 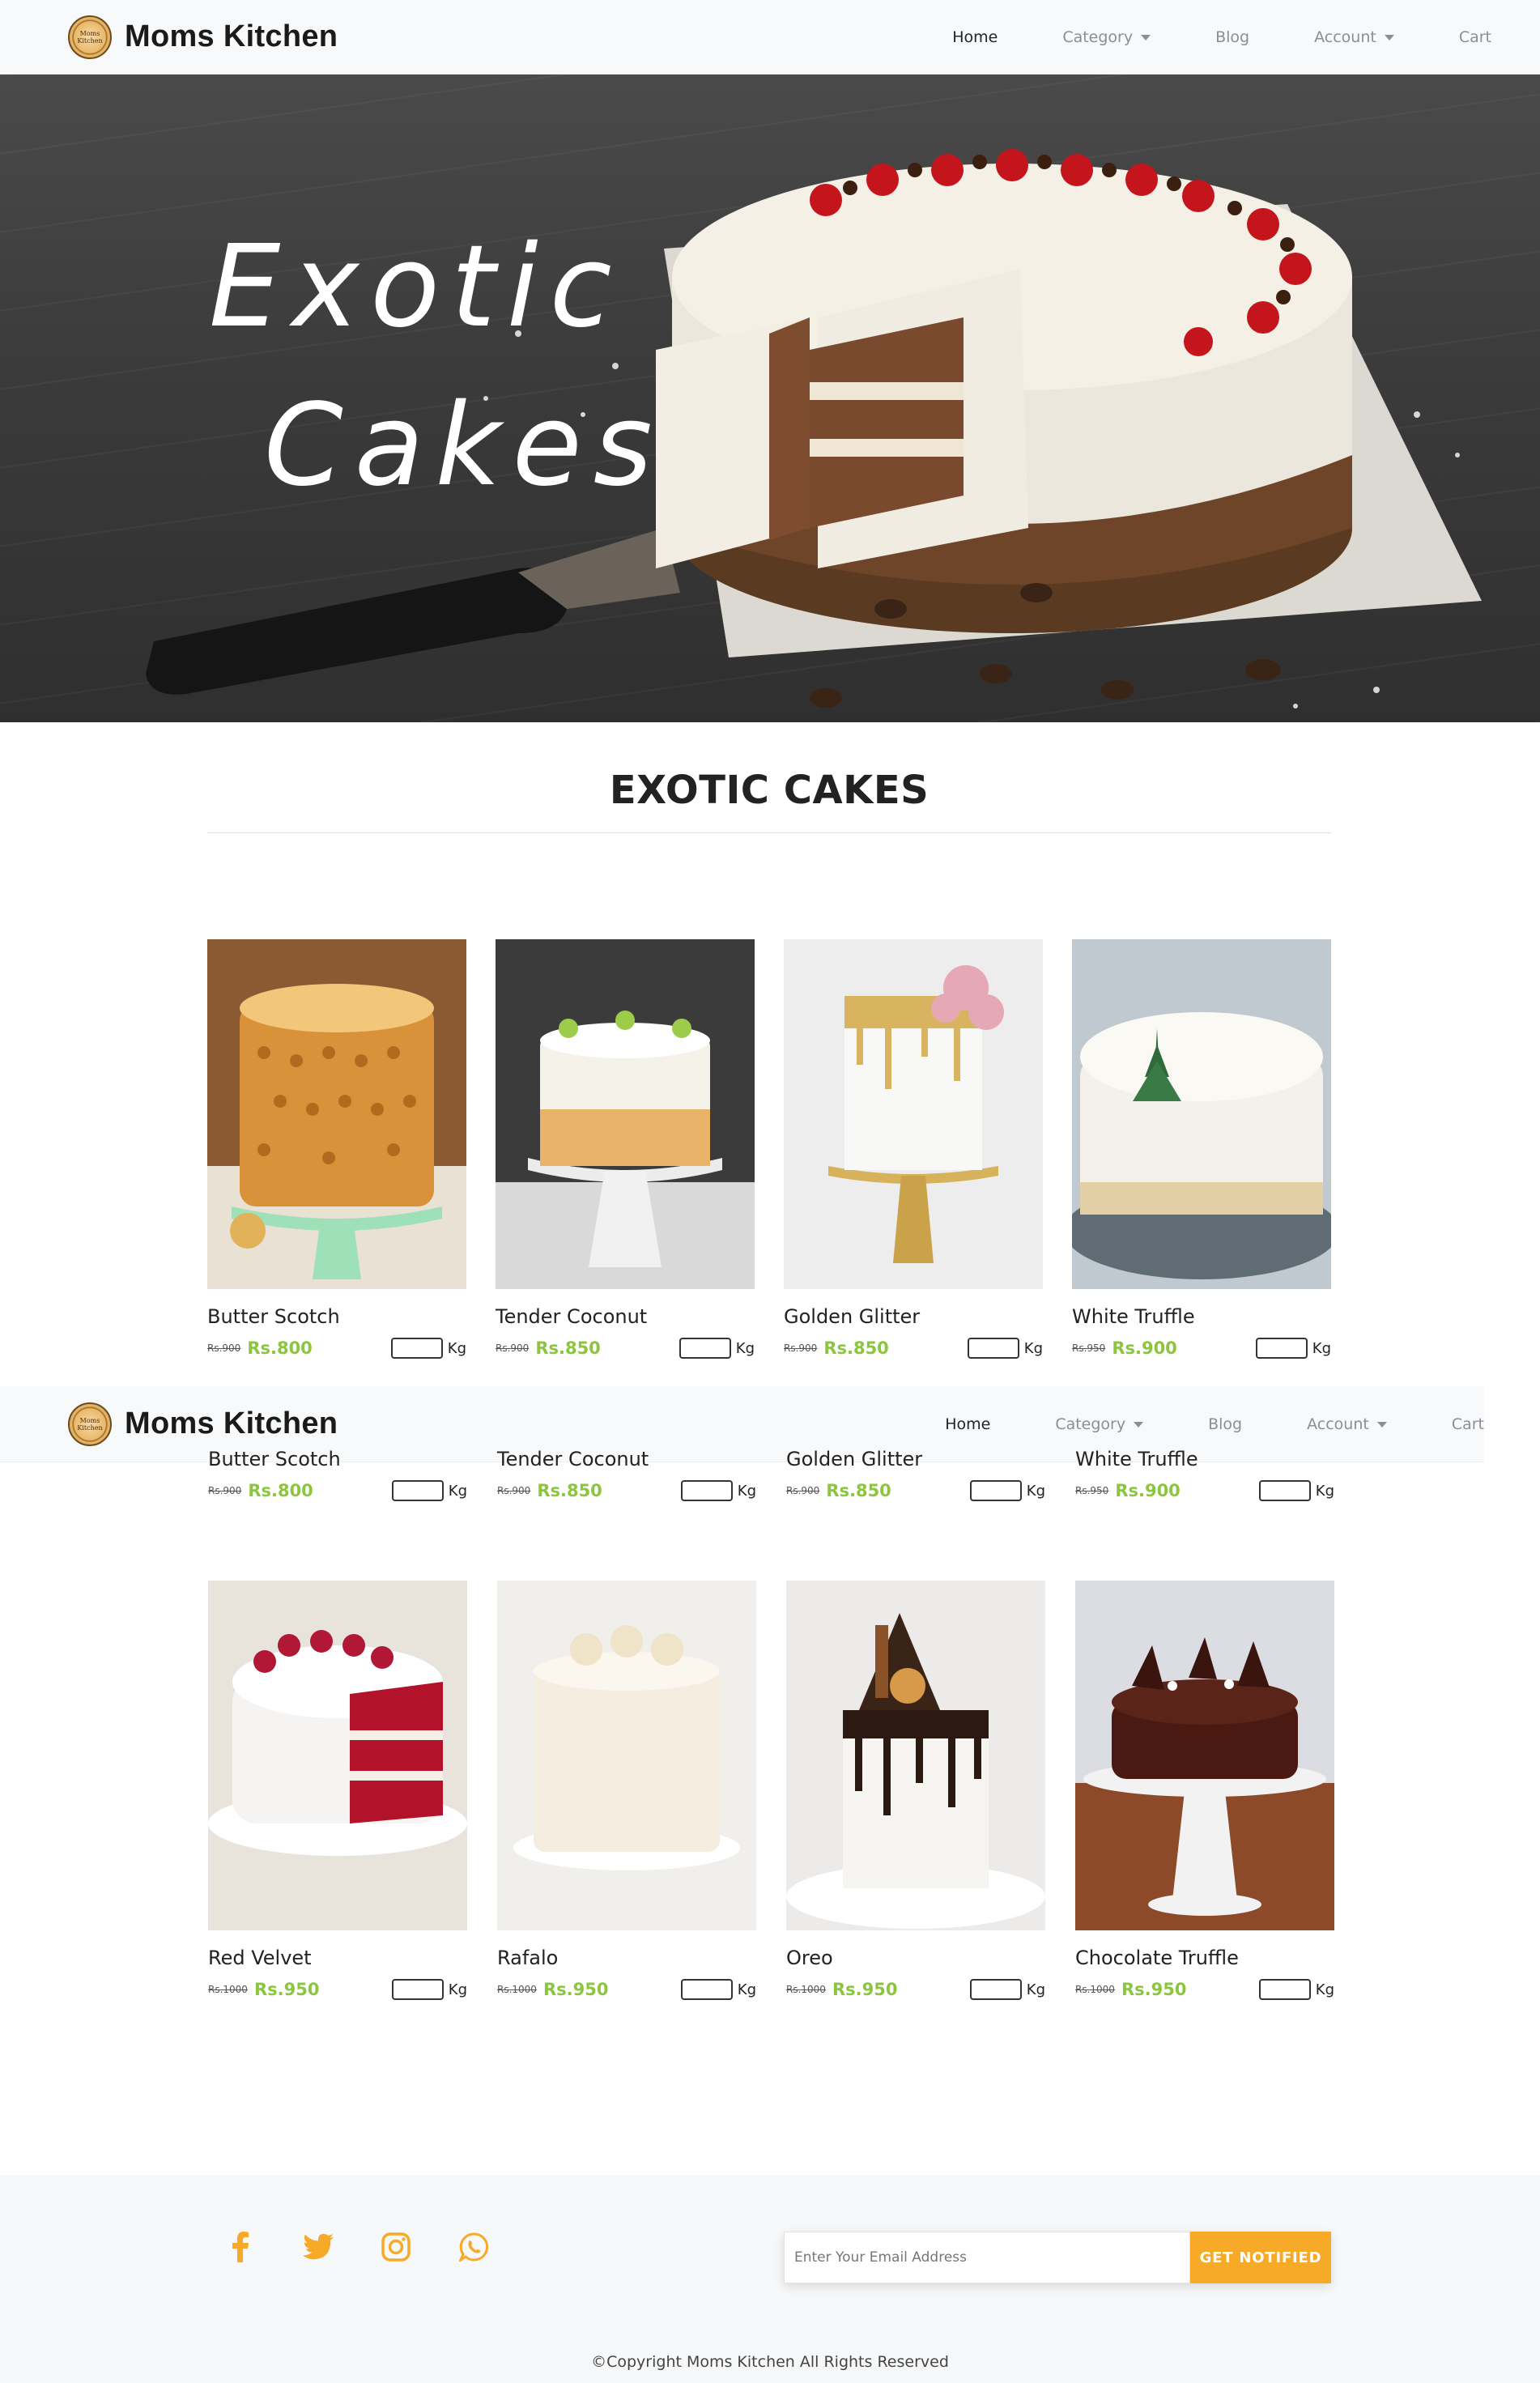 I want to click on product-card-tender-coconut: Tender Coconut Rs.900 Rs.850 Kg, so click(x=625, y=1149).